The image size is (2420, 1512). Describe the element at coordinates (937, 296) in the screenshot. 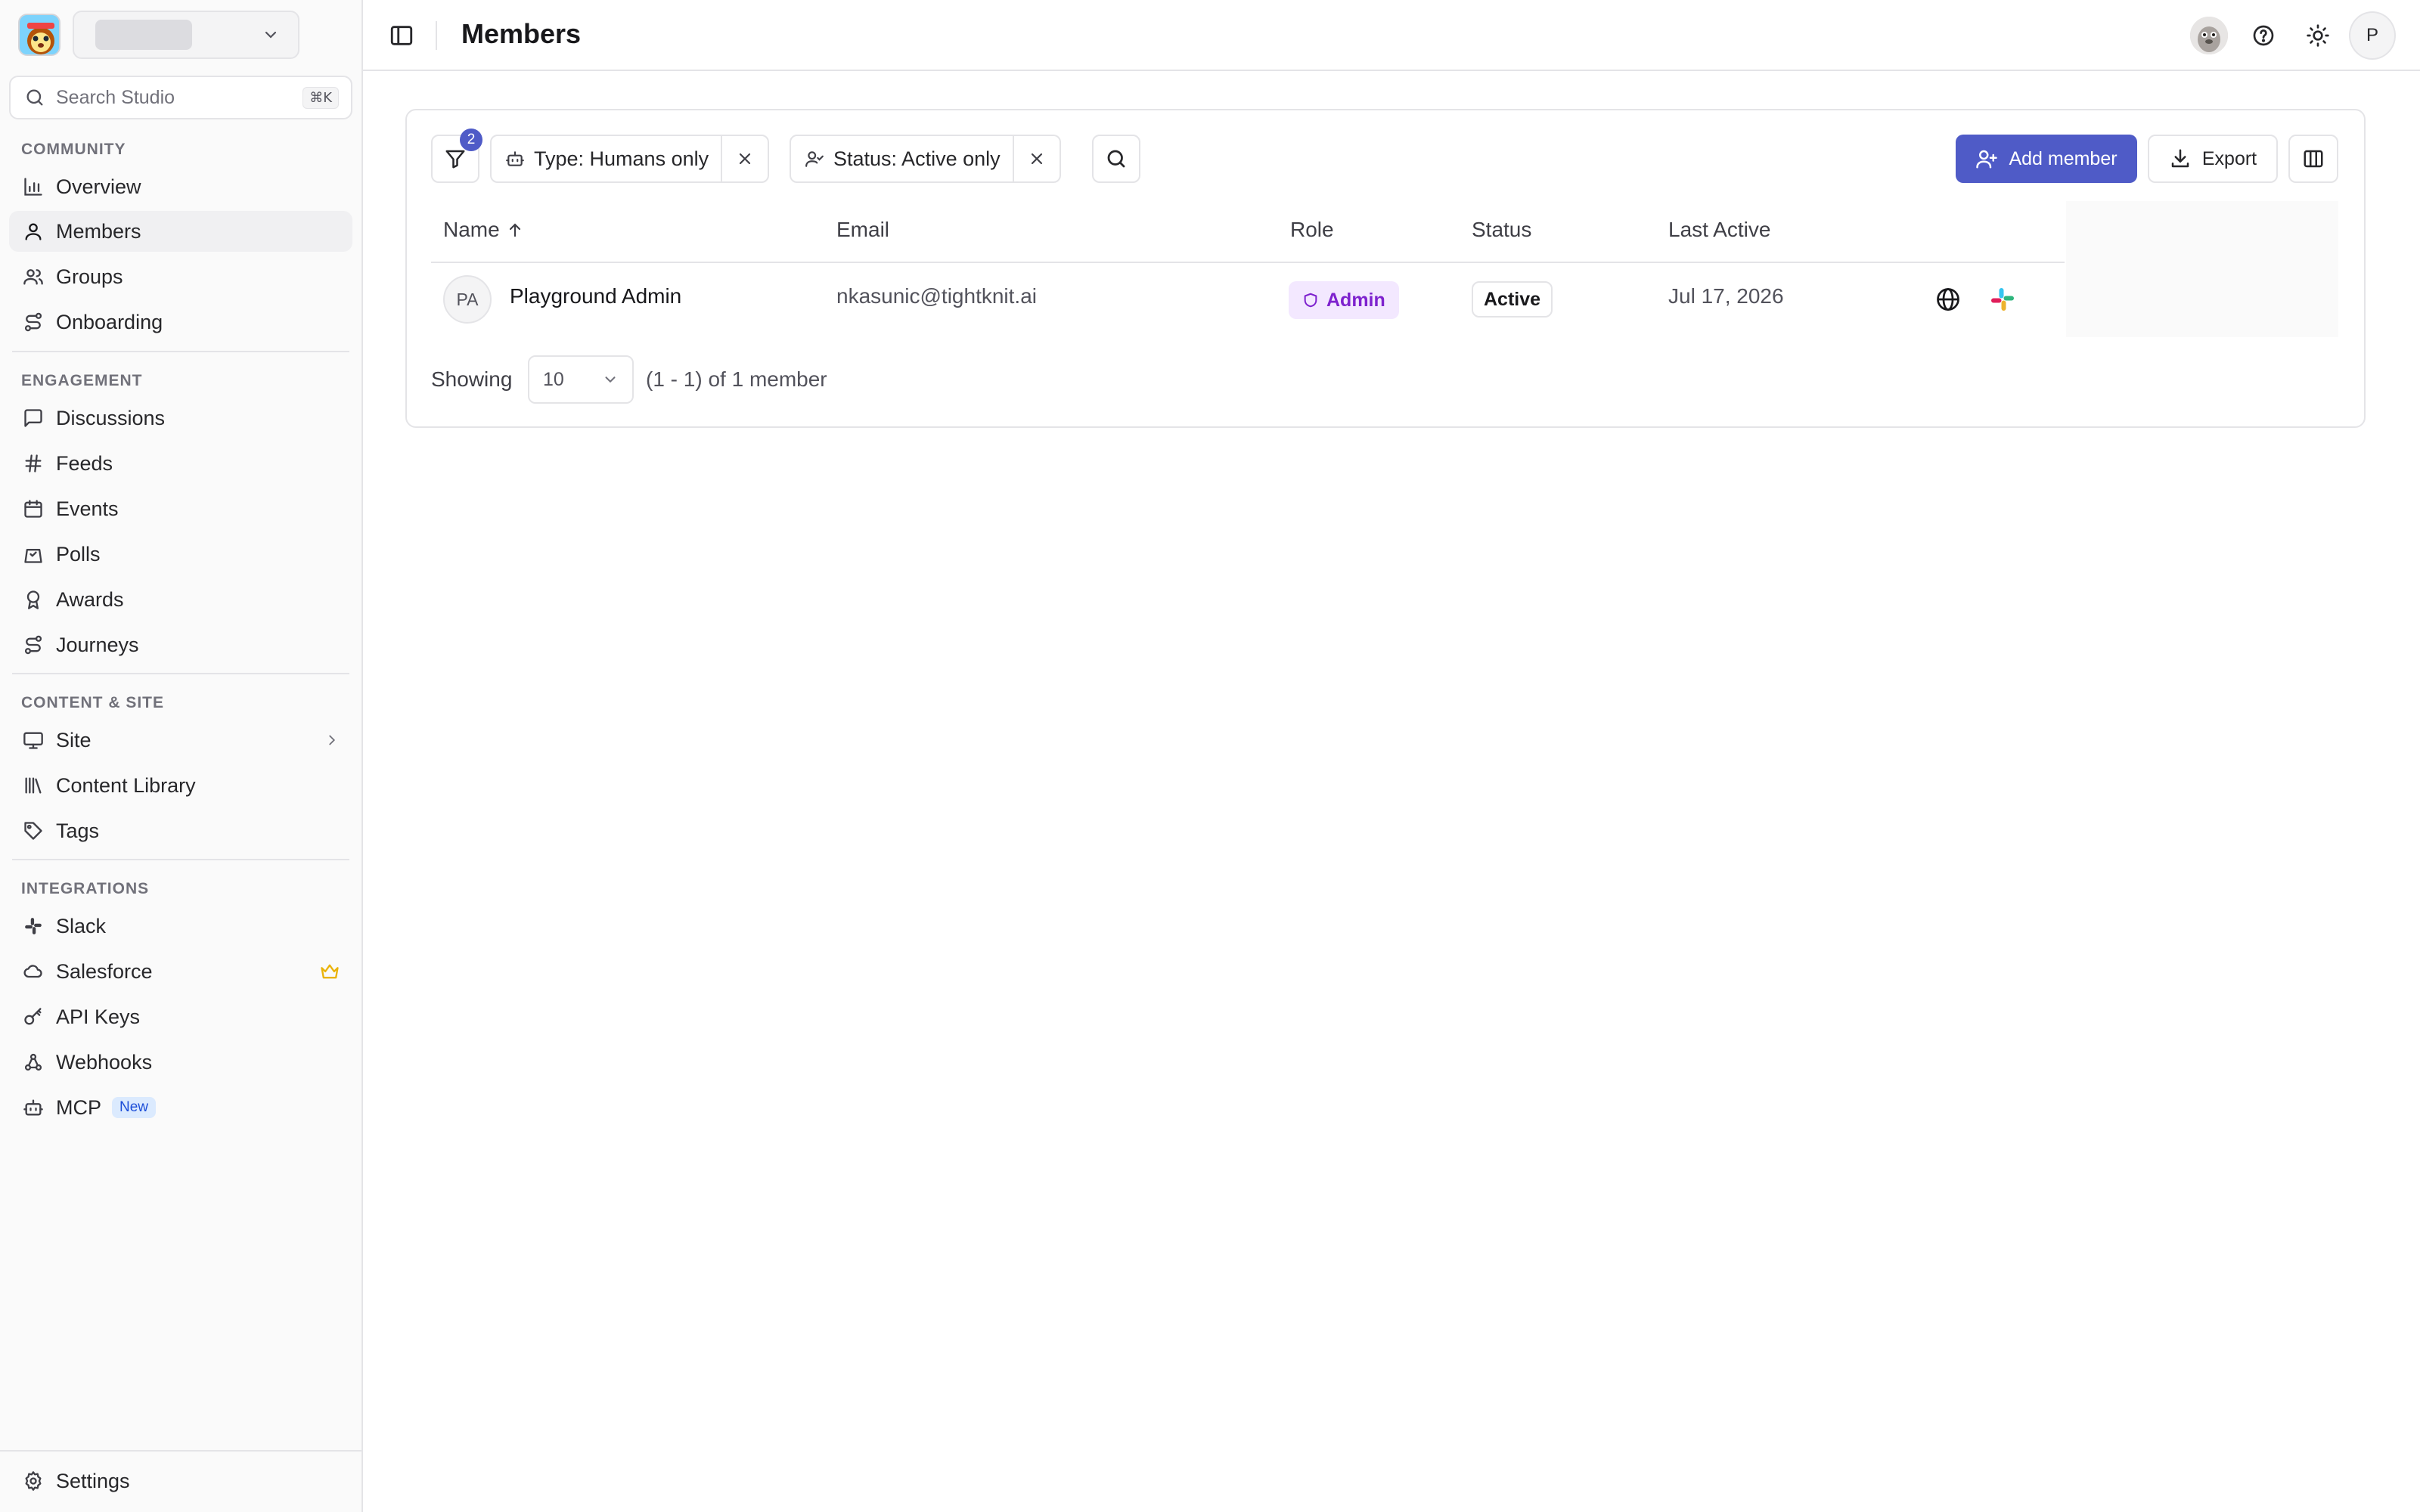

I see `member-email: nkasunic@tightknit.ai` at that location.